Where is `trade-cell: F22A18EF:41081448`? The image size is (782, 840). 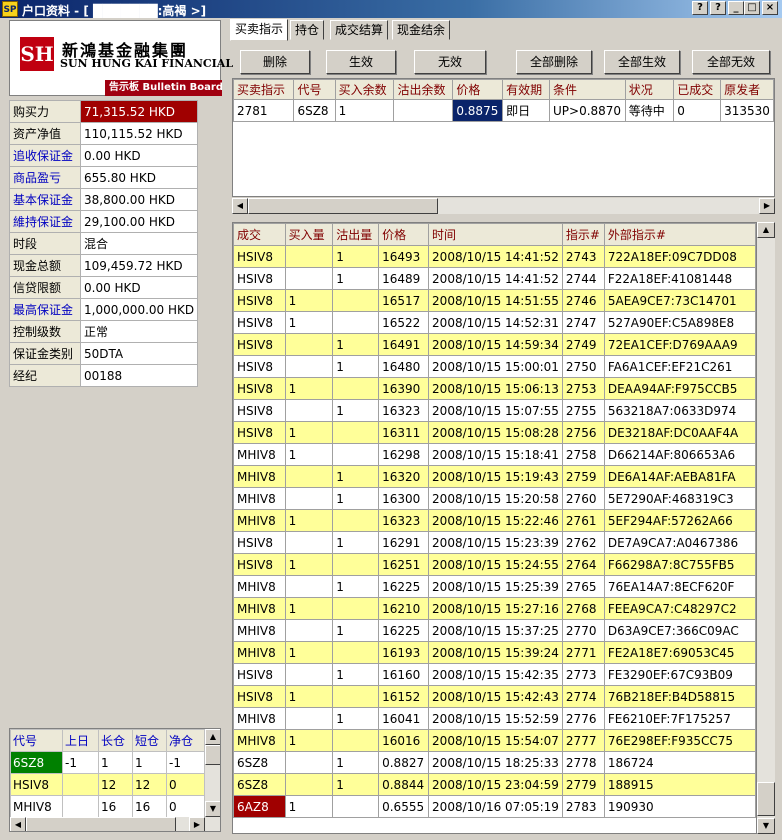
trade-cell: F22A18EF:41081448 is located at coordinates (679, 278).